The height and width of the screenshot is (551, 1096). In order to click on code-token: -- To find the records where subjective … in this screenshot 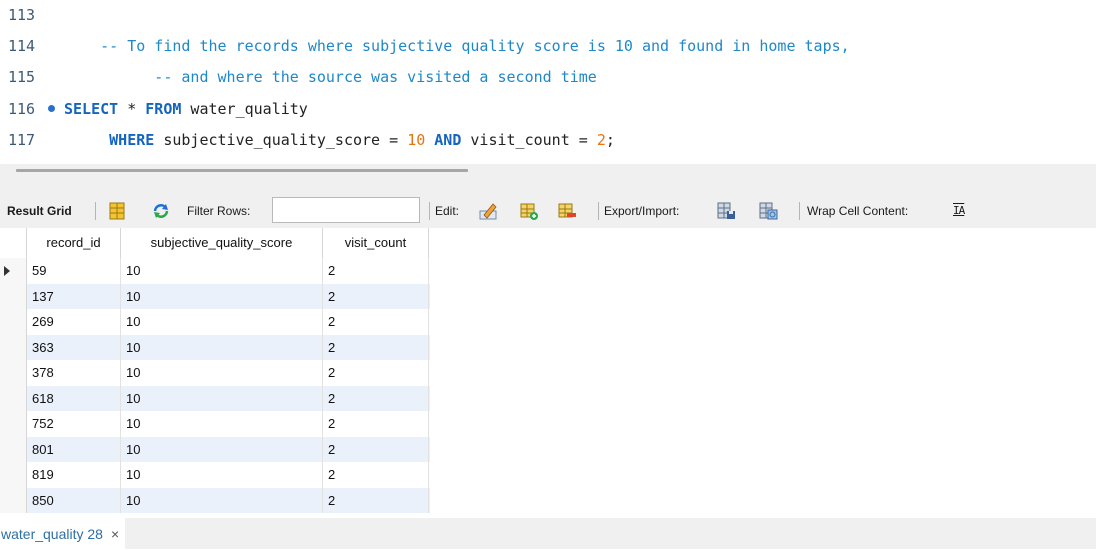, I will do `click(457, 46)`.